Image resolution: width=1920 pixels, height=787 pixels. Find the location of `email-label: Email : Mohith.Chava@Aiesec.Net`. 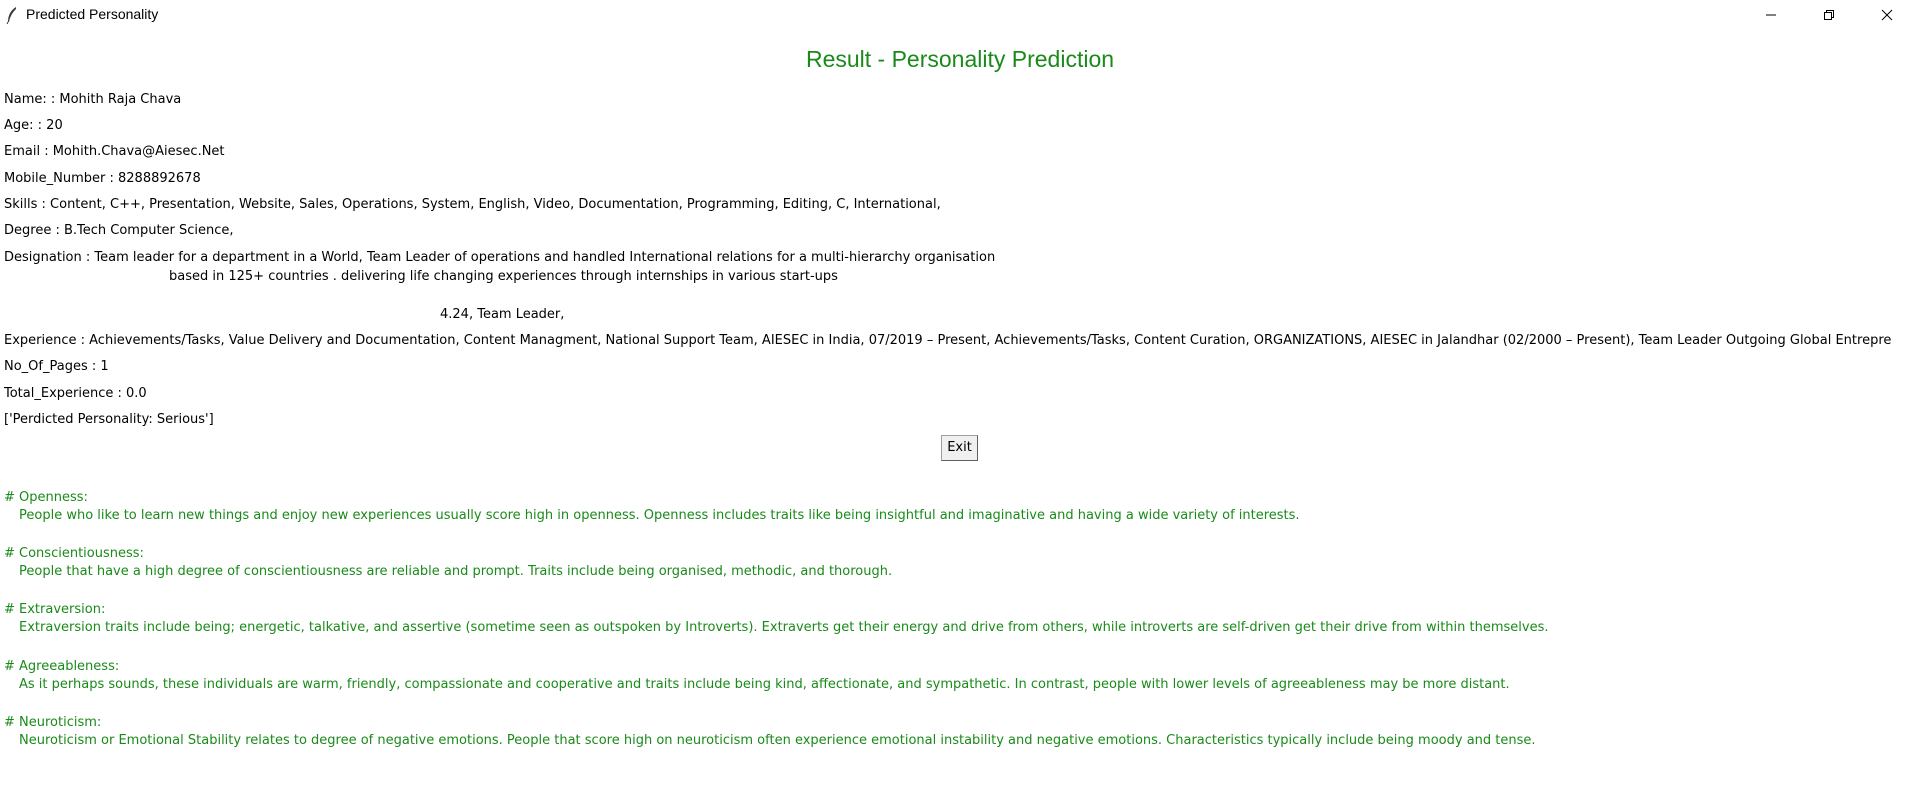

email-label: Email : Mohith.Chava@Aiesec.Net is located at coordinates (114, 151).